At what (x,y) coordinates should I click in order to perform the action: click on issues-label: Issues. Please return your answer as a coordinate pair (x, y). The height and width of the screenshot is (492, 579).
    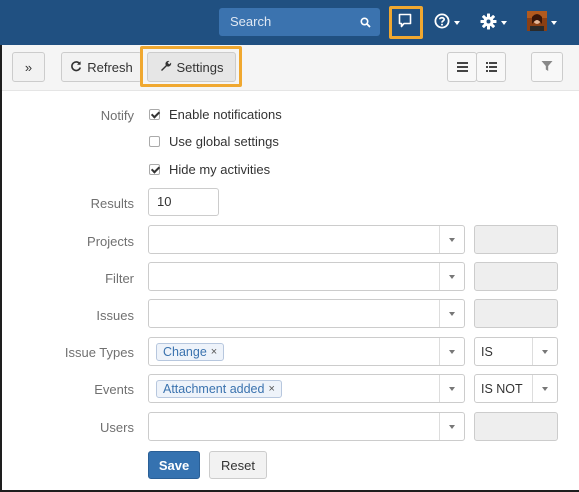
    Looking at the image, I should click on (115, 315).